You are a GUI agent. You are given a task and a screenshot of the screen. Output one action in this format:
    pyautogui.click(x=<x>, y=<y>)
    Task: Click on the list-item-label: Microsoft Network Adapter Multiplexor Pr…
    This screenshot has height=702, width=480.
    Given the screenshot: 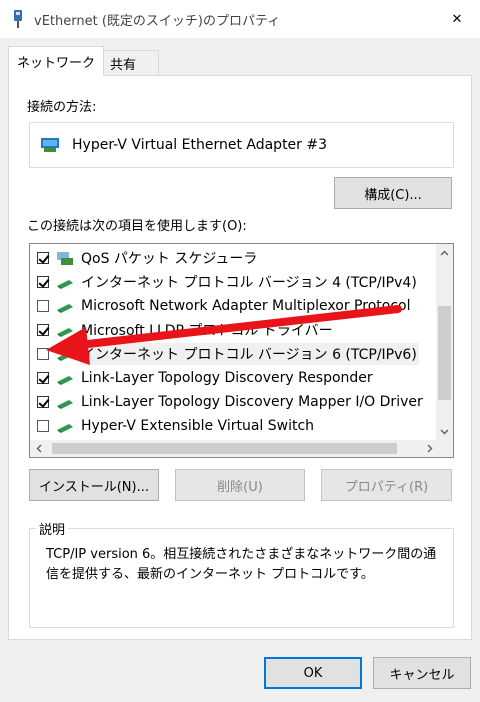 What is the action you would take?
    pyautogui.click(x=246, y=306)
    